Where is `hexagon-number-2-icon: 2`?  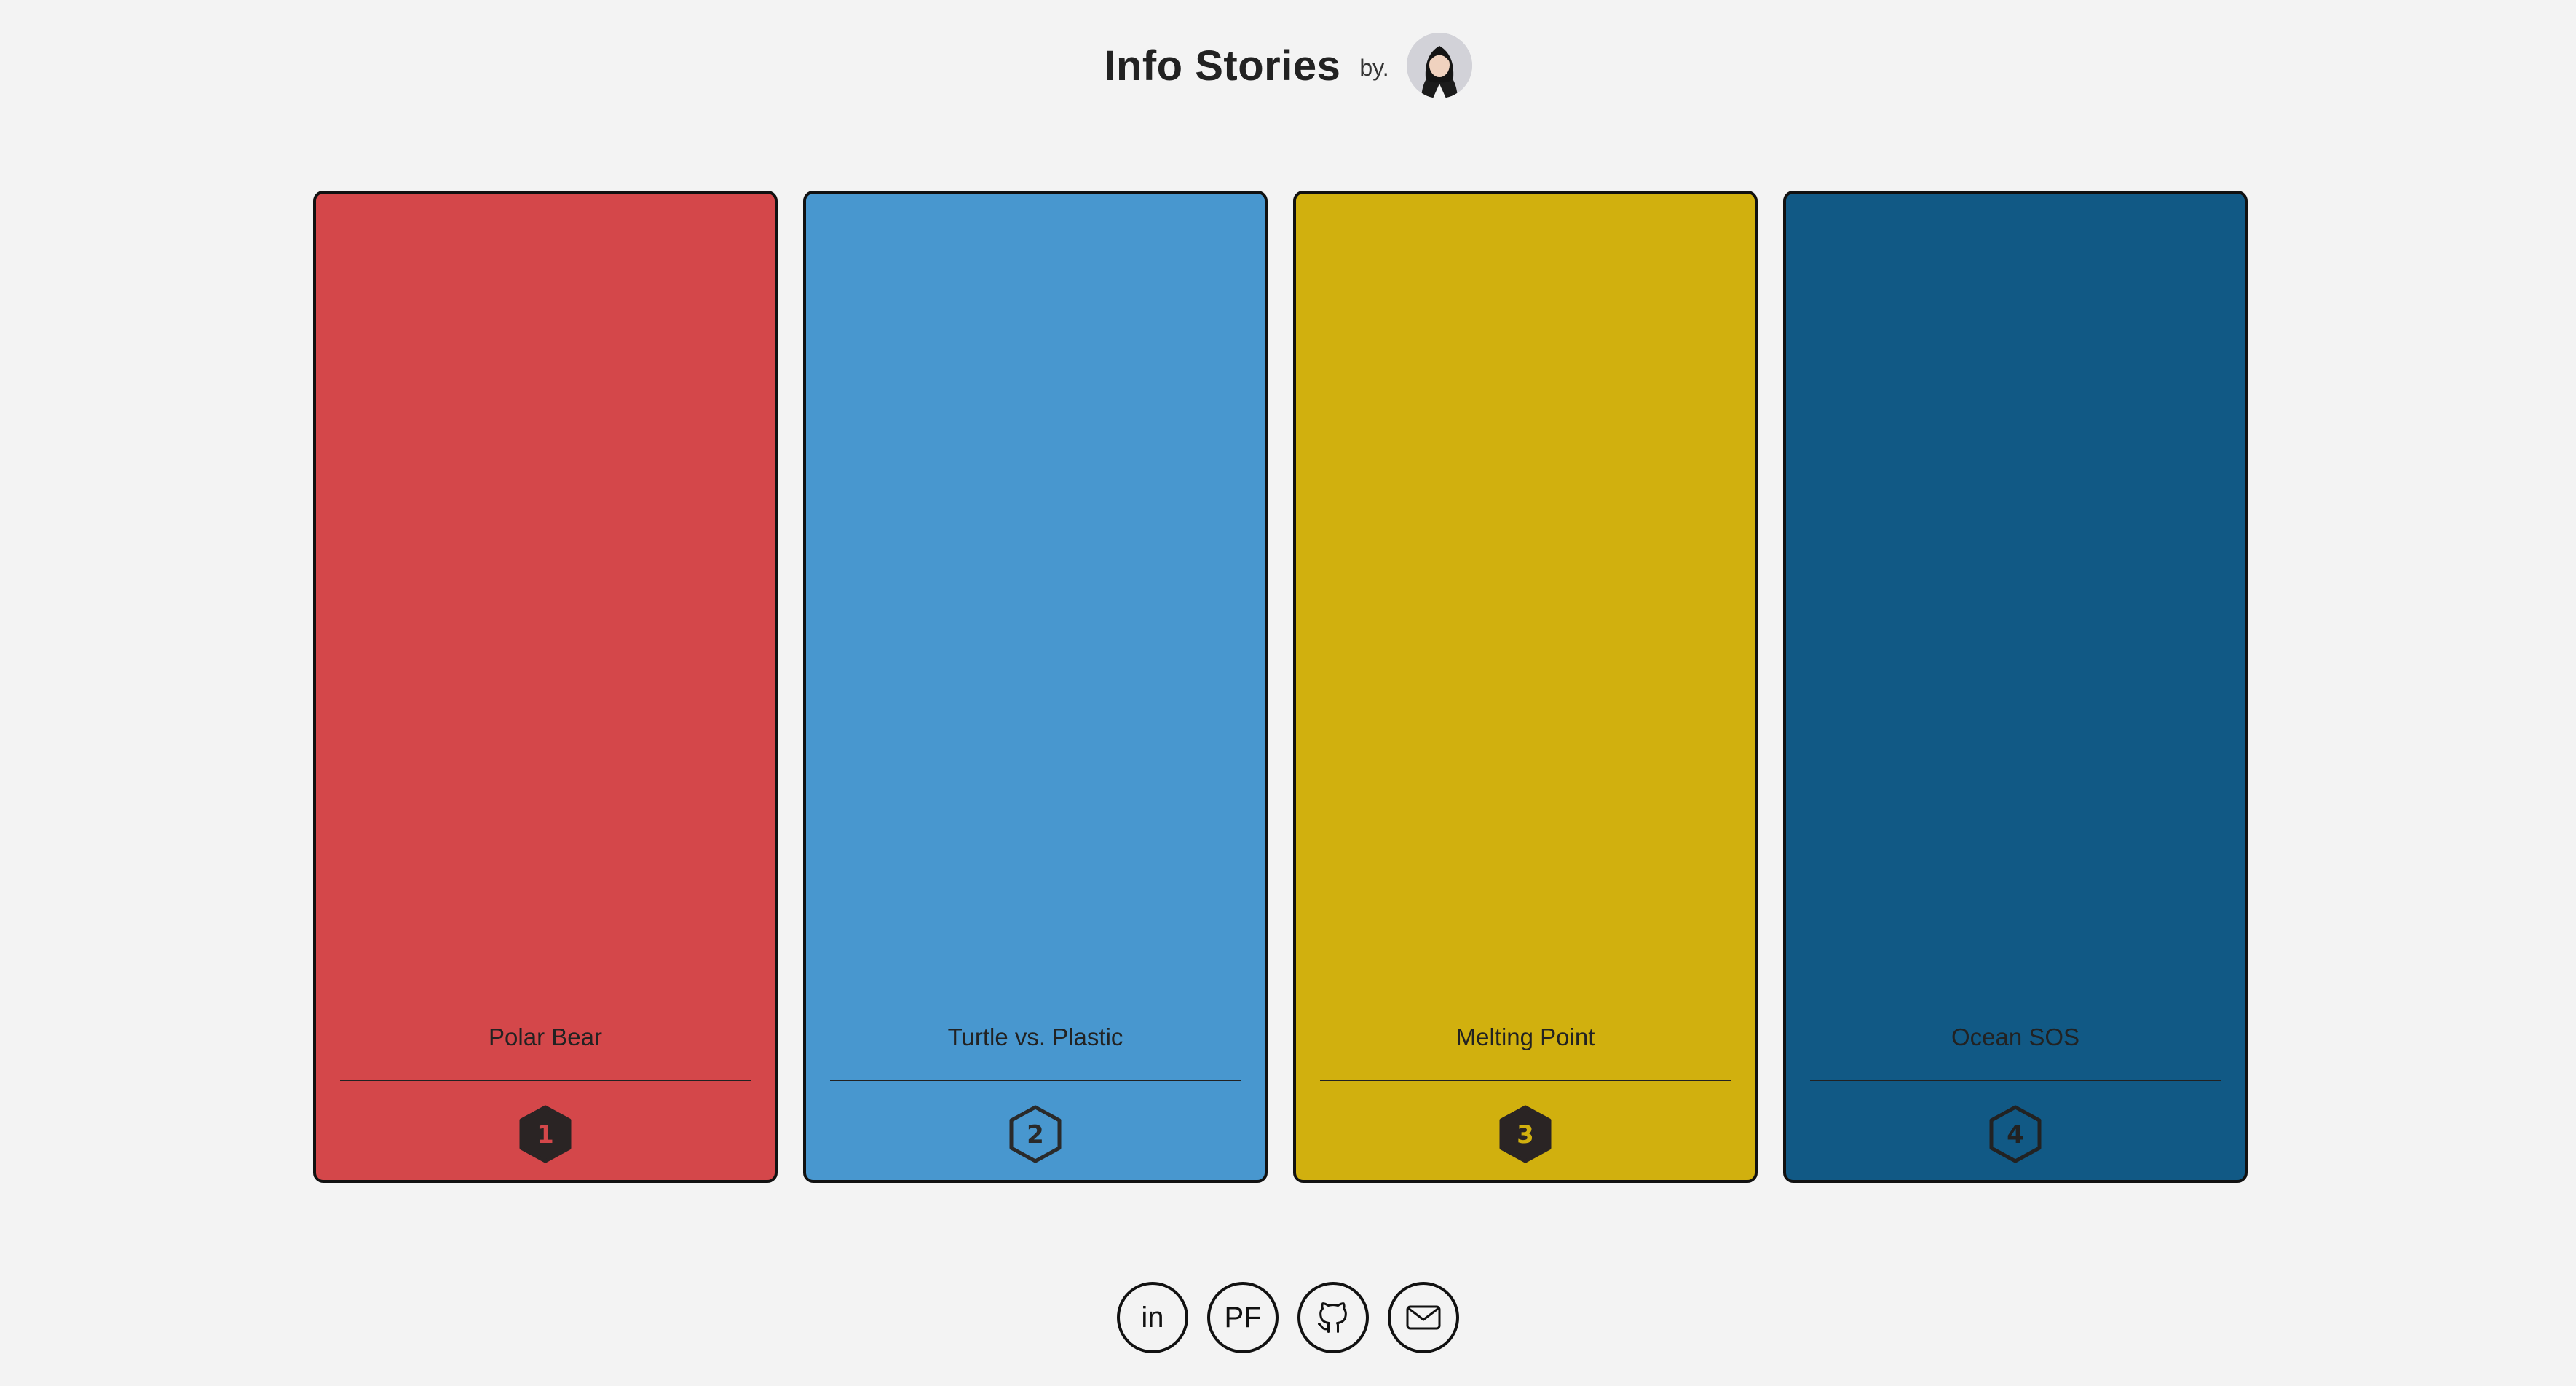
hexagon-number-2-icon: 2 is located at coordinates (1035, 1134).